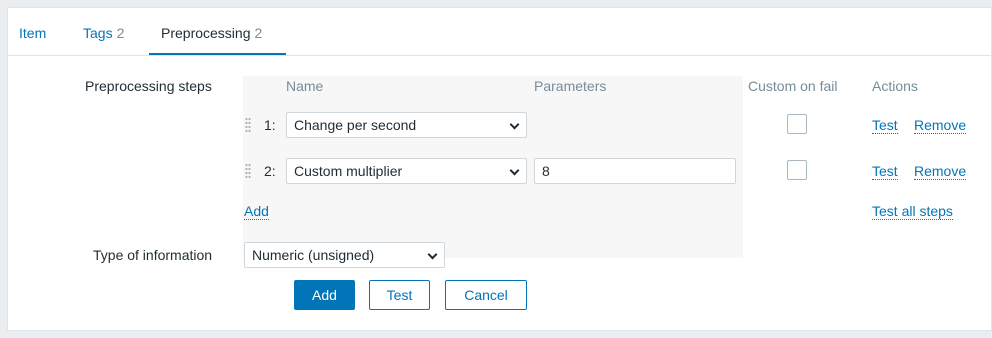 The width and height of the screenshot is (992, 338). What do you see at coordinates (570, 86) in the screenshot?
I see `header-parameters: Parameters` at bounding box center [570, 86].